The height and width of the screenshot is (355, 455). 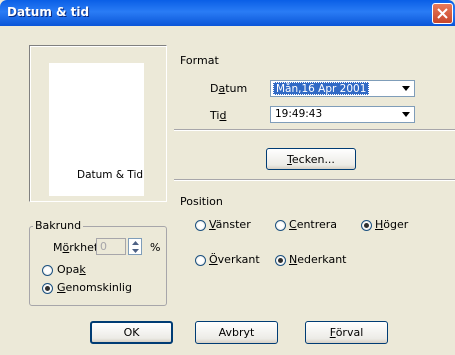 I want to click on centrera-radio, so click(x=280, y=225).